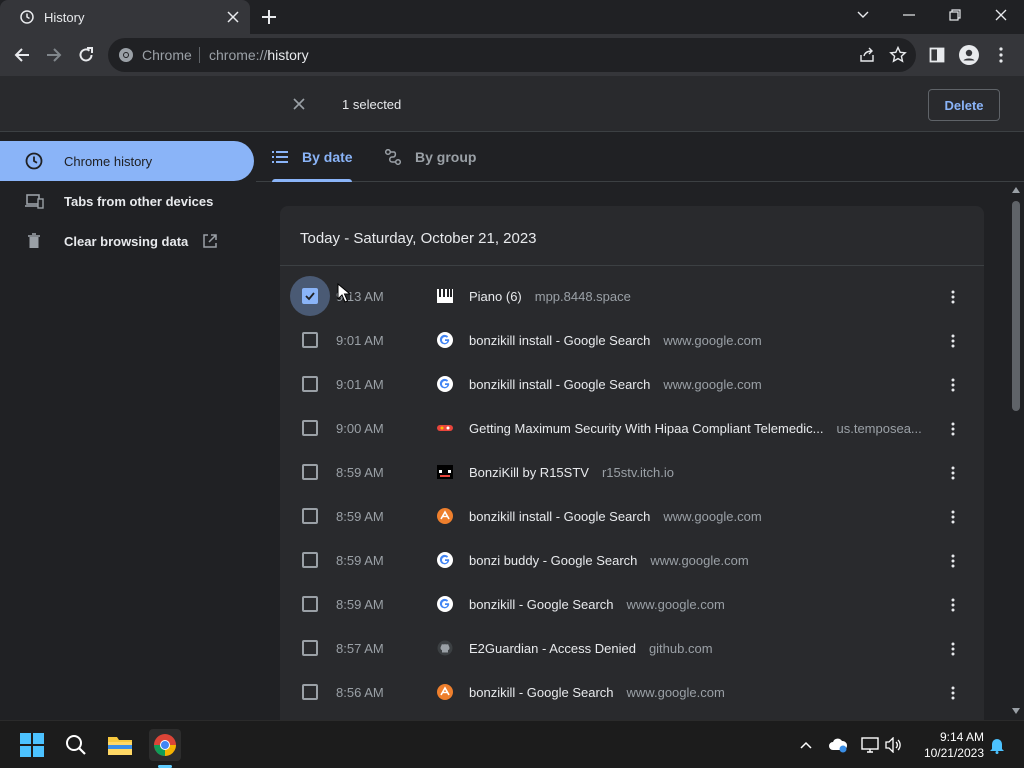 The image size is (1024, 768). Describe the element at coordinates (108, 161) in the screenshot. I see `sidebar-item-label: Chrome history` at that location.